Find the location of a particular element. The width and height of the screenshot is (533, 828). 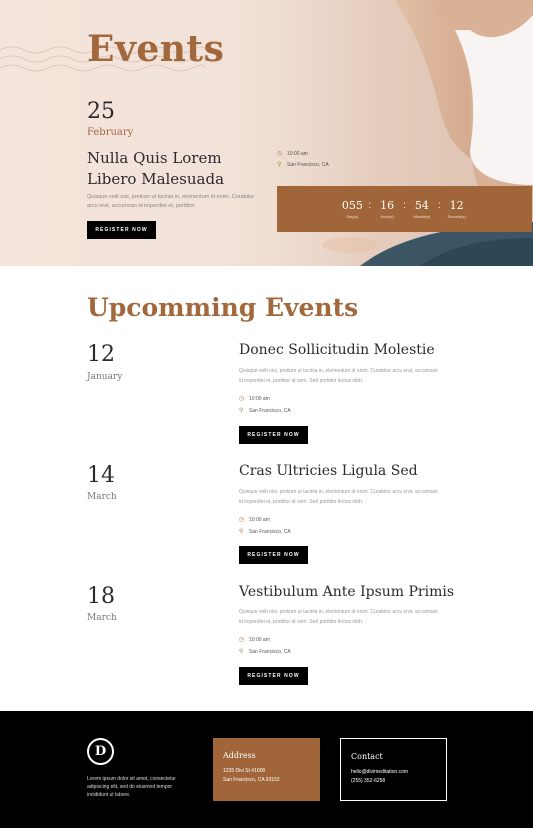

event-title: Cras Ultricies Ligula Sed is located at coordinates (328, 471).